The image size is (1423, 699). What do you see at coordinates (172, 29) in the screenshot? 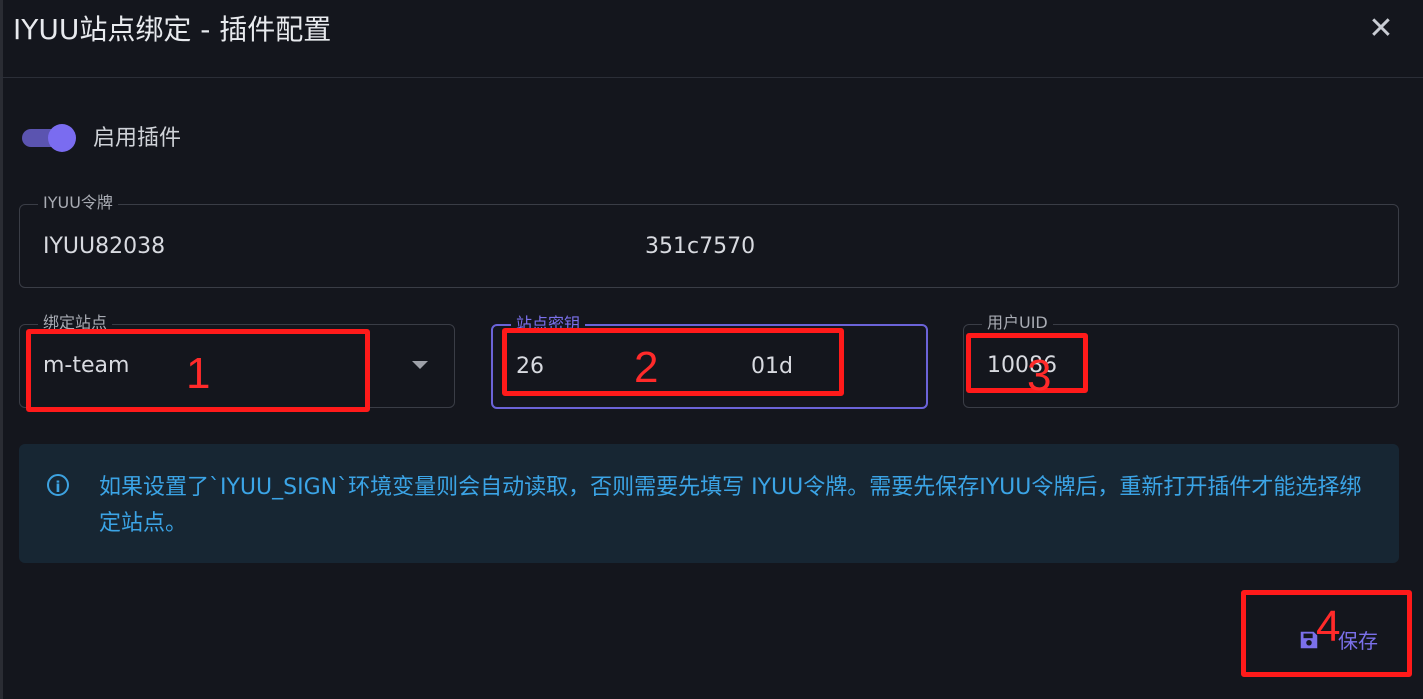
I see `dialog-title: IYUU站点绑定 - 插件配置` at bounding box center [172, 29].